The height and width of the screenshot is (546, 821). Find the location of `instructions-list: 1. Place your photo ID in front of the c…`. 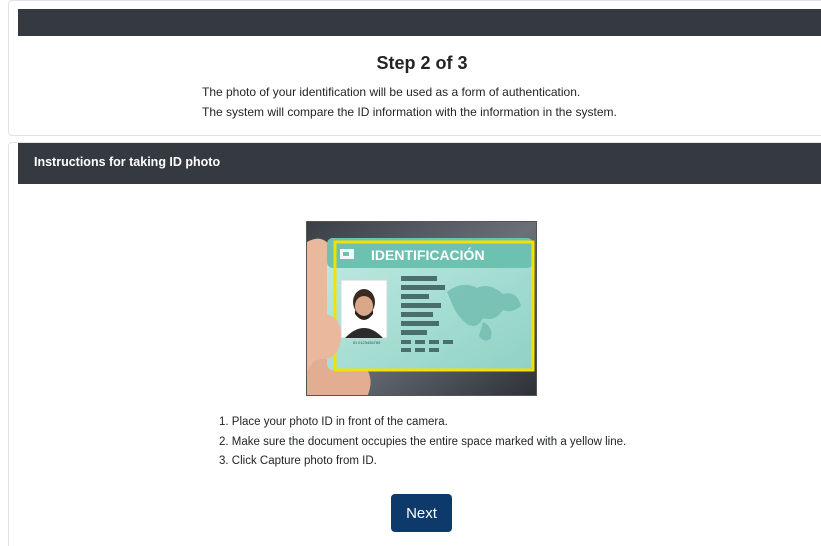

instructions-list: 1. Place your photo ID in front of the c… is located at coordinates (422, 442).